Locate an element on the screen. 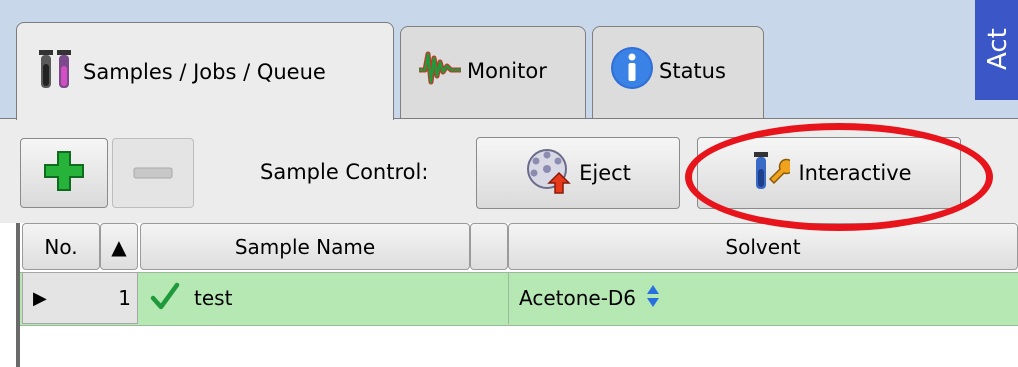  side-panel-label: Act is located at coordinates (998, 49).